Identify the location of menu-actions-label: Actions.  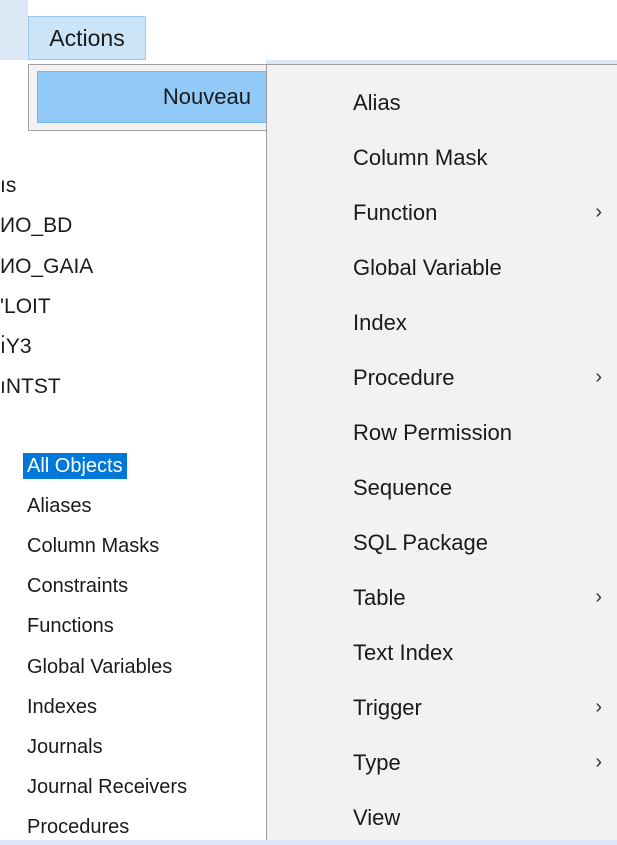
(87, 38).